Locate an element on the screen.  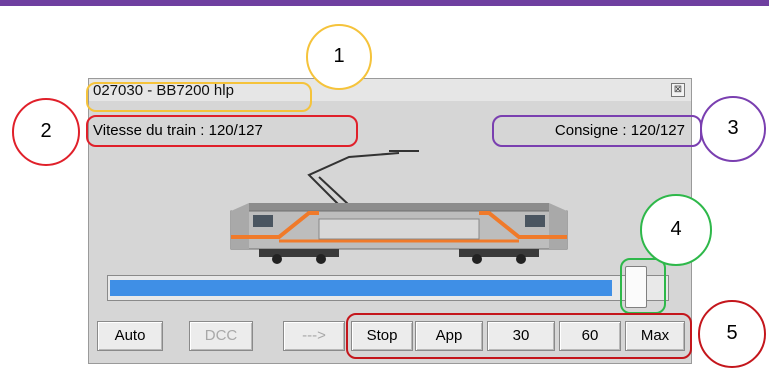
annotation-3-box is located at coordinates (597, 131).